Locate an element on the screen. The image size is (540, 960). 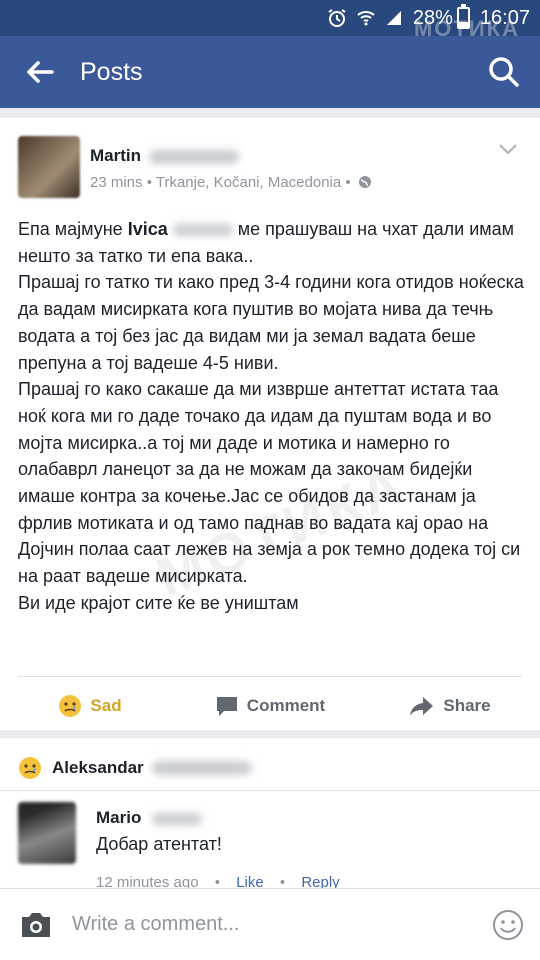
post-meta-text: 23 mins • Trkanje, Kočani, Macedonia • is located at coordinates (220, 182).